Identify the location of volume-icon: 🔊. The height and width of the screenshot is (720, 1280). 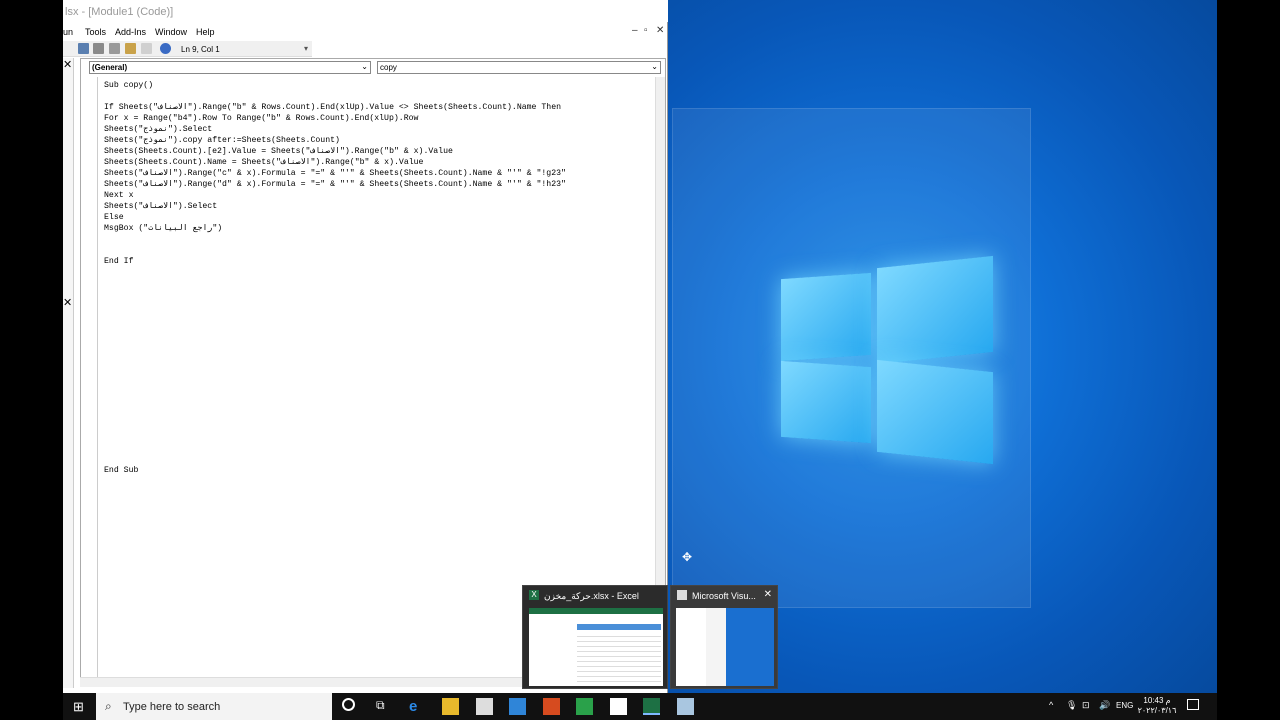
(1104, 705).